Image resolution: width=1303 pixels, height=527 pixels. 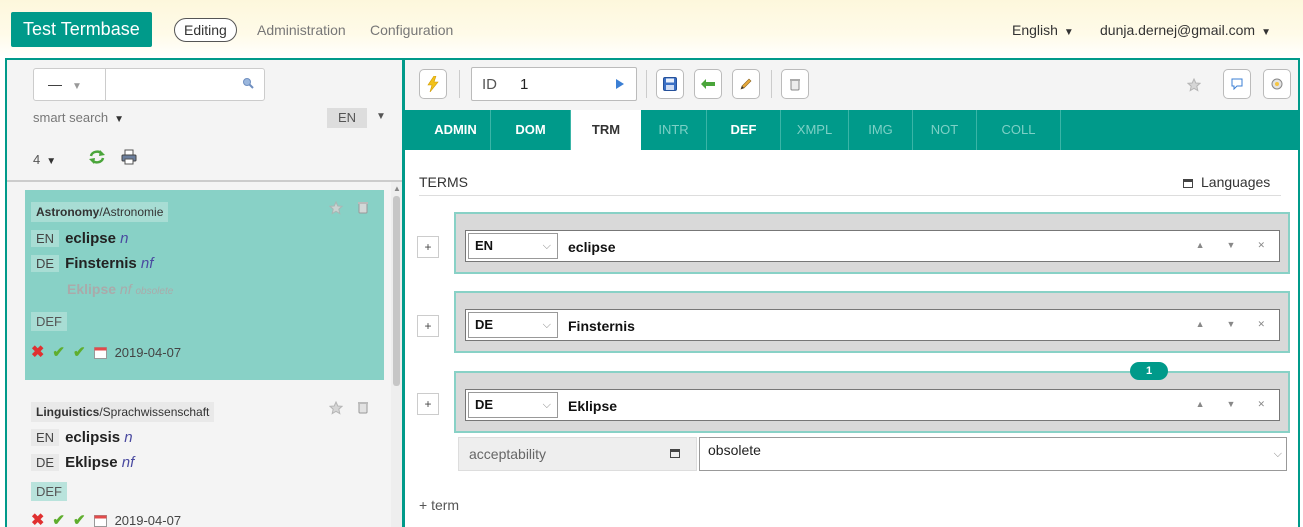 What do you see at coordinates (129, 157) in the screenshot?
I see `print-icon` at bounding box center [129, 157].